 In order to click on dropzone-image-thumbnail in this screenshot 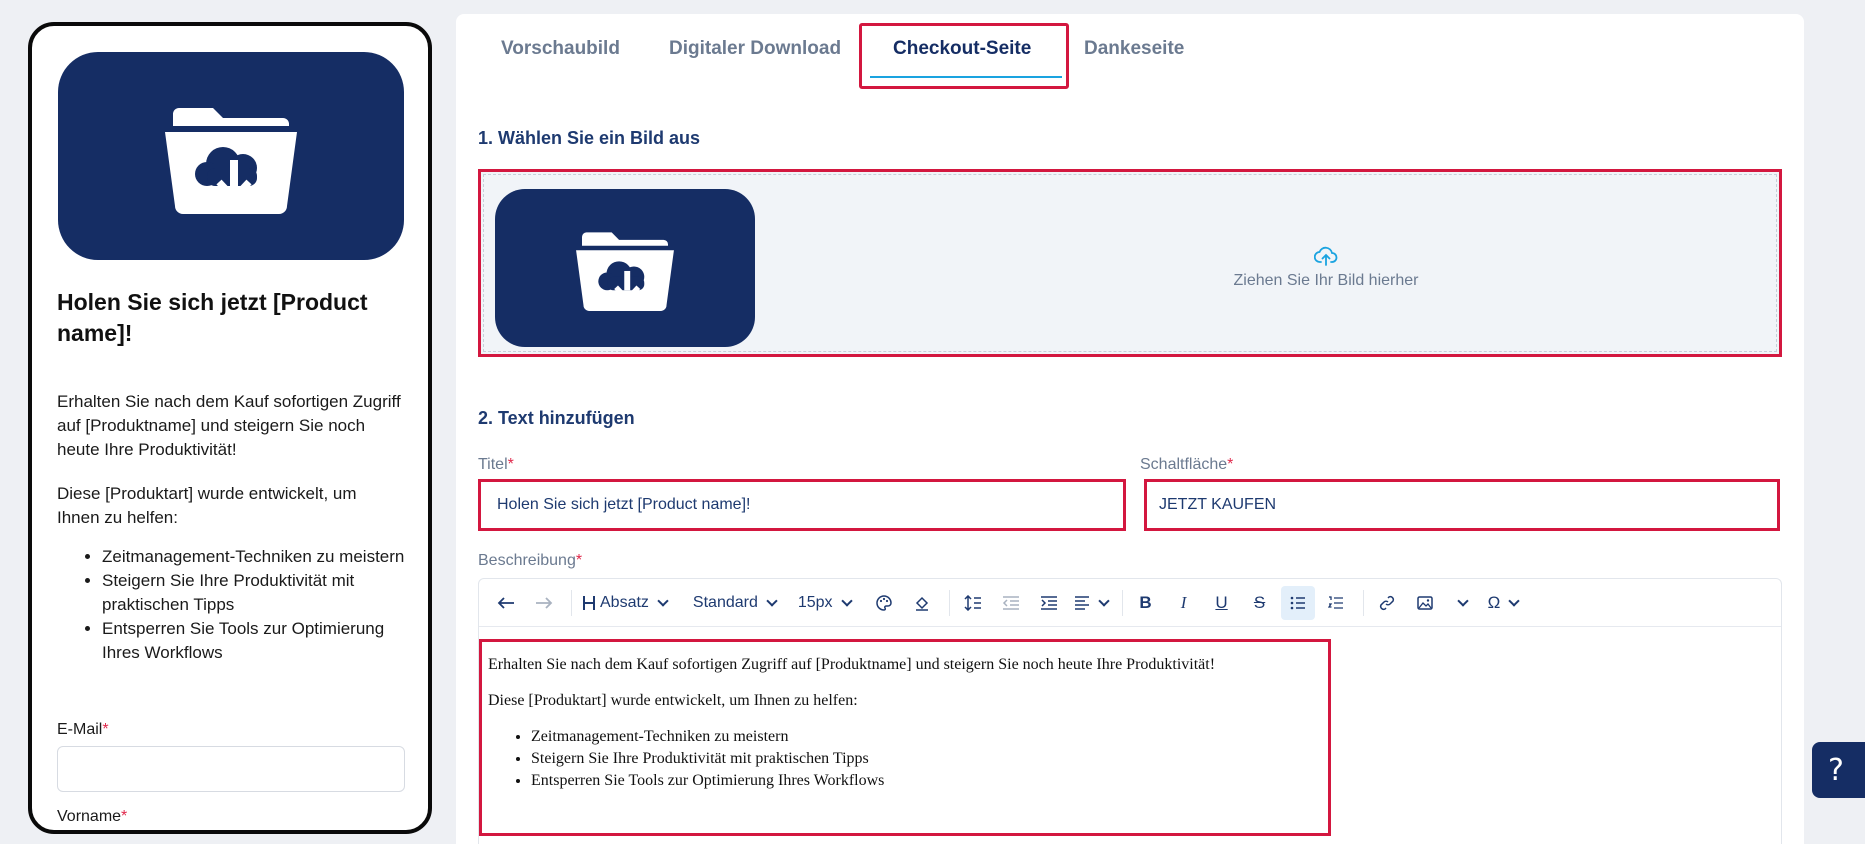, I will do `click(625, 268)`.